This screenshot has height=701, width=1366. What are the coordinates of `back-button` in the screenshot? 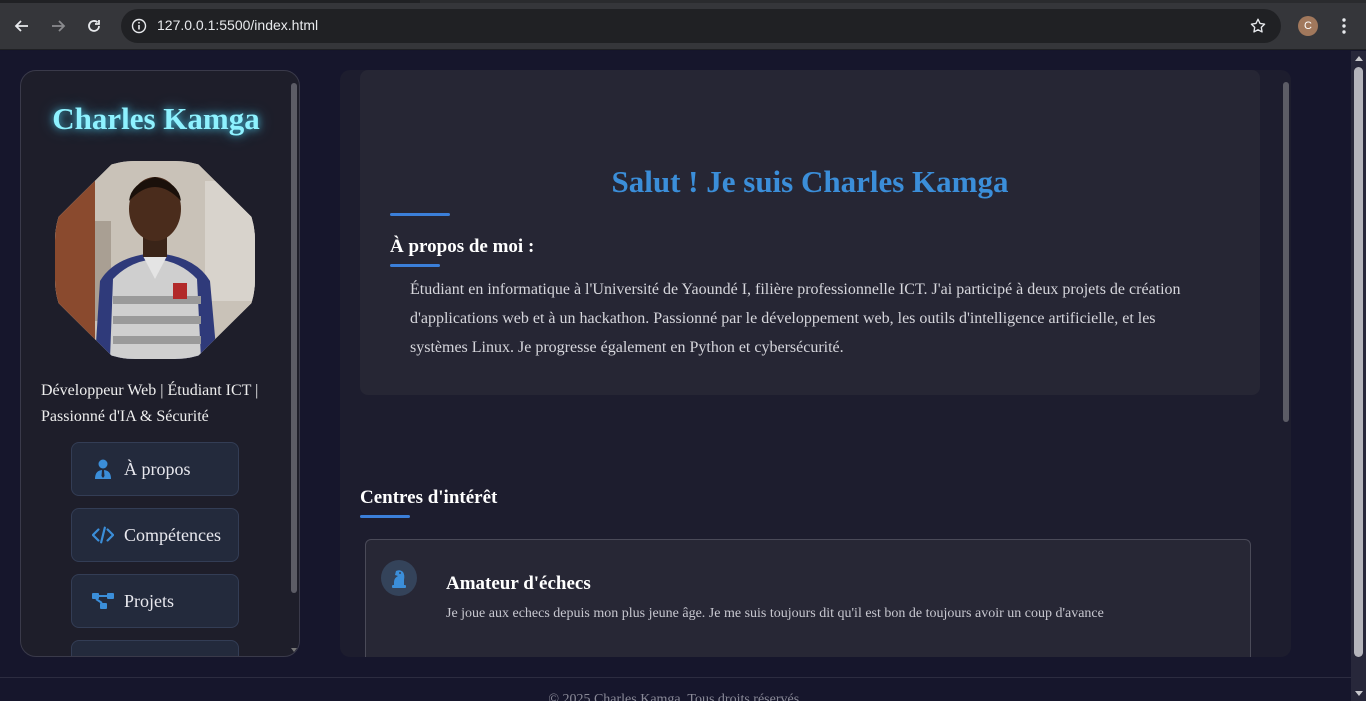 It's located at (22, 26).